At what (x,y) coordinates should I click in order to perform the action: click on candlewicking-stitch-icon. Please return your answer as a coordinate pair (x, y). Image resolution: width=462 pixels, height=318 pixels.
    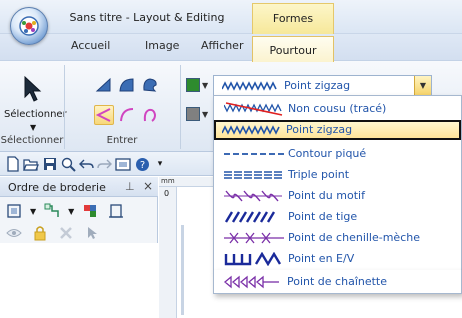
    Looking at the image, I should click on (254, 238).